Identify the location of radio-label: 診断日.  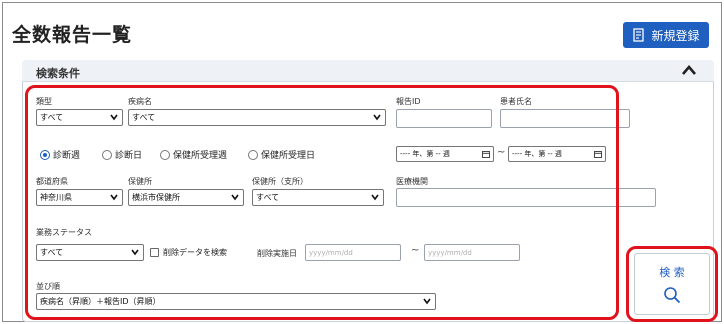
(129, 156).